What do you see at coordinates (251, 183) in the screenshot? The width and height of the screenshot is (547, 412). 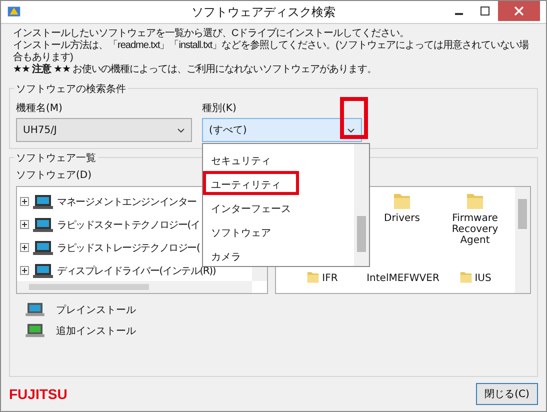 I see `dropdown-option: ユーティリティ` at bounding box center [251, 183].